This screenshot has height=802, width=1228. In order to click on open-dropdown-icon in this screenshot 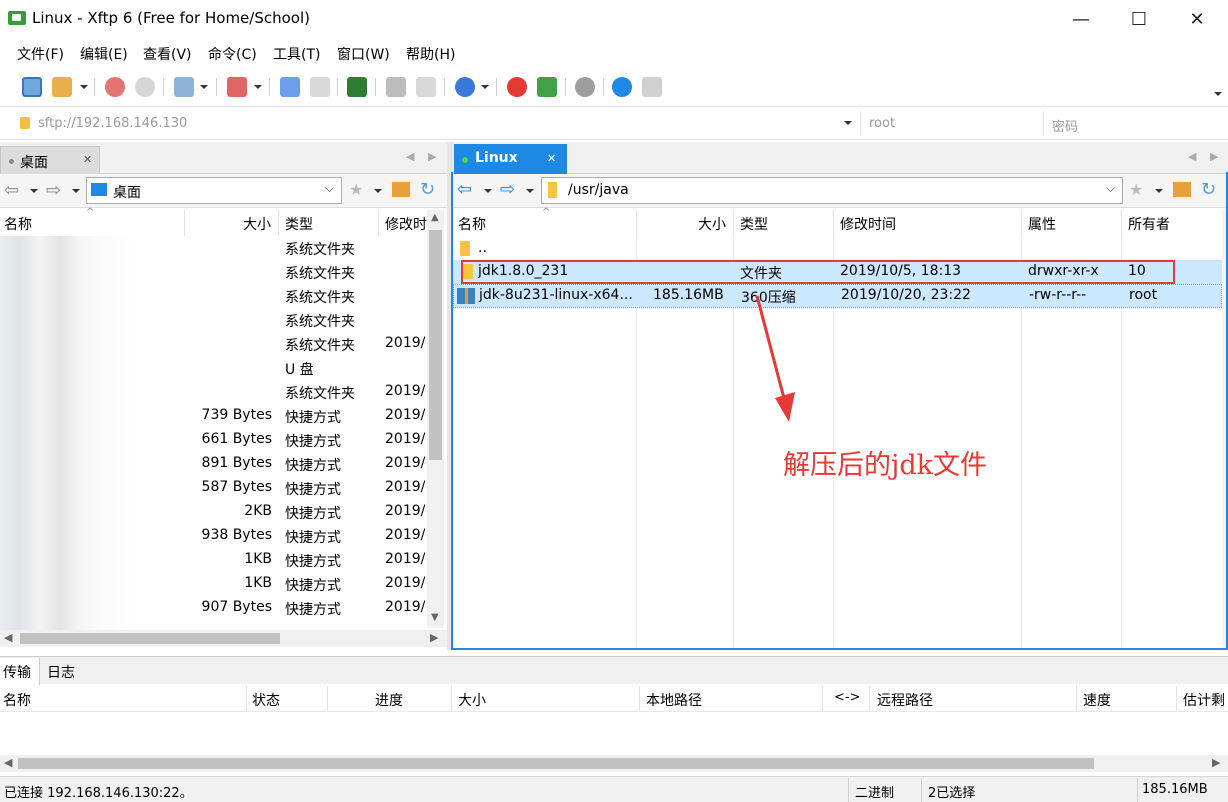, I will do `click(84, 87)`.